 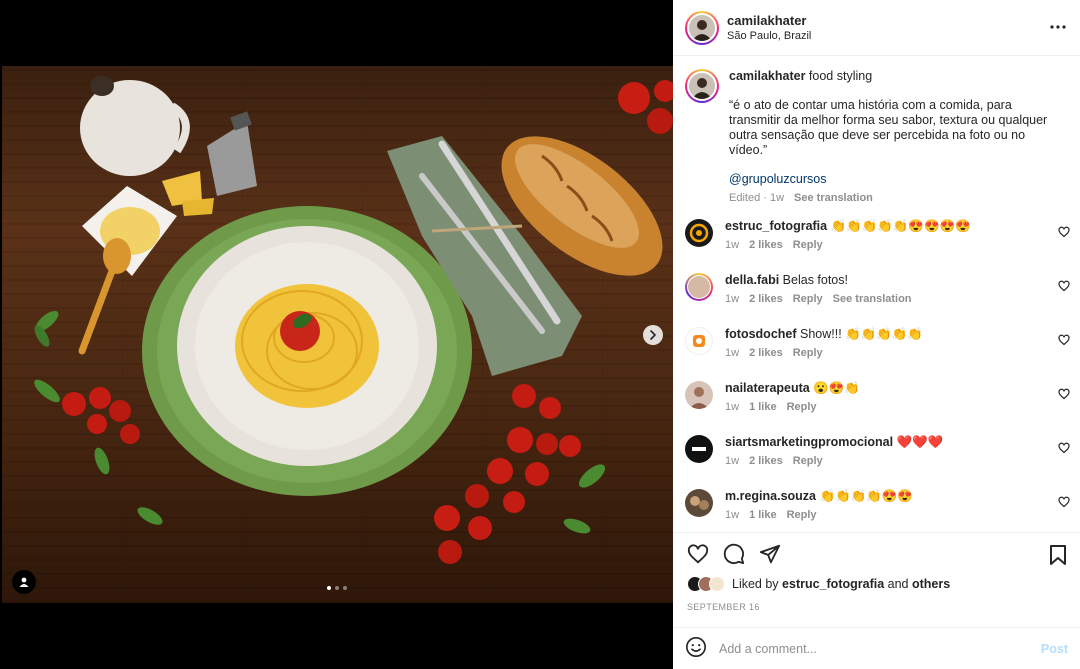 What do you see at coordinates (876, 510) in the screenshot?
I see `comment-item: m.regina.souza 👏👏👏👏😍😍 1w 1 like Reply` at bounding box center [876, 510].